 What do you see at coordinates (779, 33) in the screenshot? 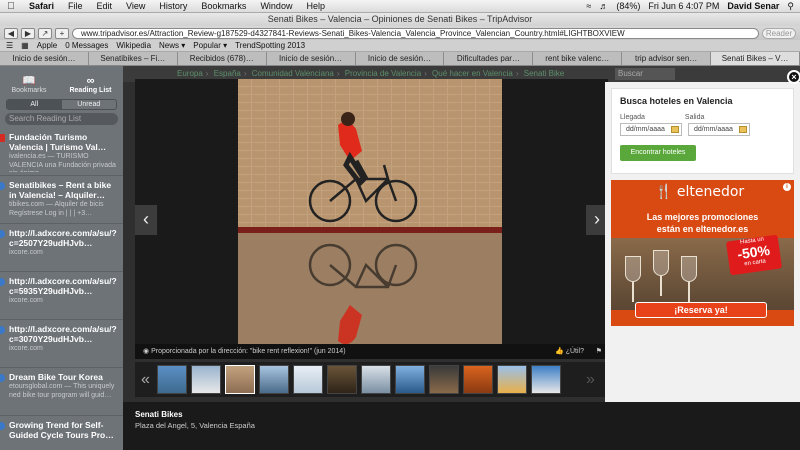
I see `reader-button: Reader` at bounding box center [779, 33].